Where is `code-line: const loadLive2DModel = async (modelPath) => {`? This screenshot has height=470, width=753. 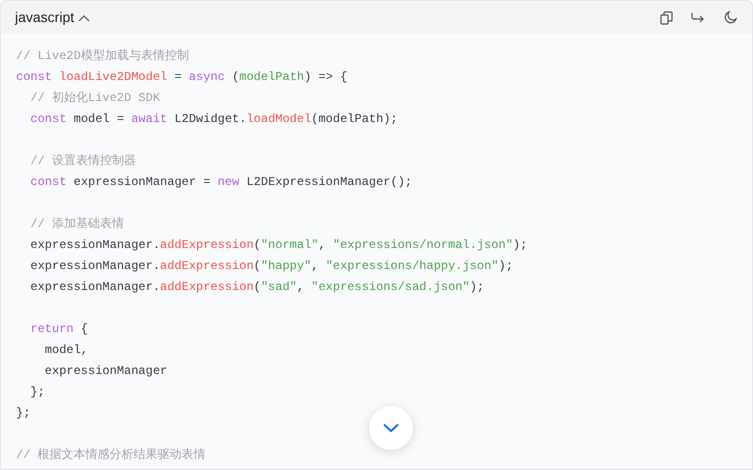 code-line: const loadLive2DModel = async (modelPath) => { is located at coordinates (182, 77).